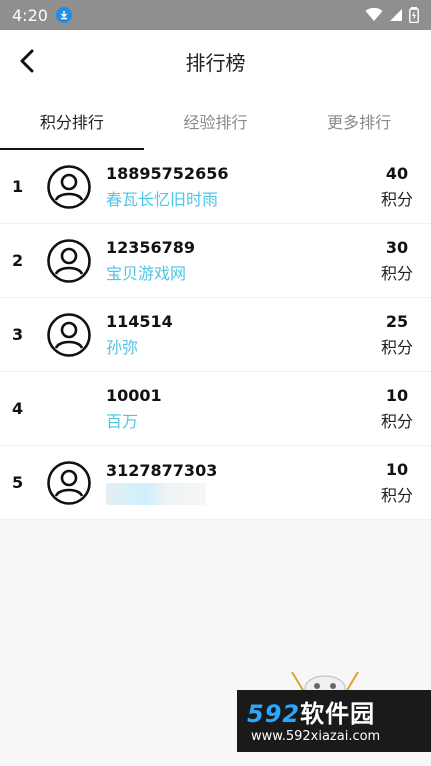 The width and height of the screenshot is (431, 766). What do you see at coordinates (162, 199) in the screenshot?
I see `user-name: 春瓦长忆旧时雨` at bounding box center [162, 199].